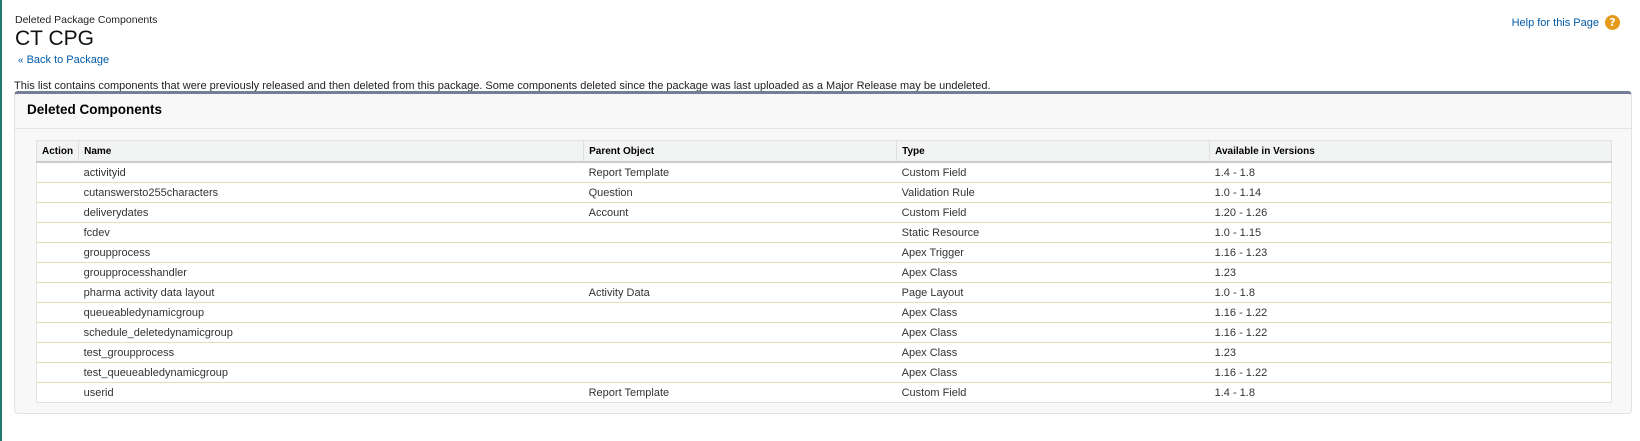  Describe the element at coordinates (331, 212) in the screenshot. I see `cell-name: deliverydates` at that location.